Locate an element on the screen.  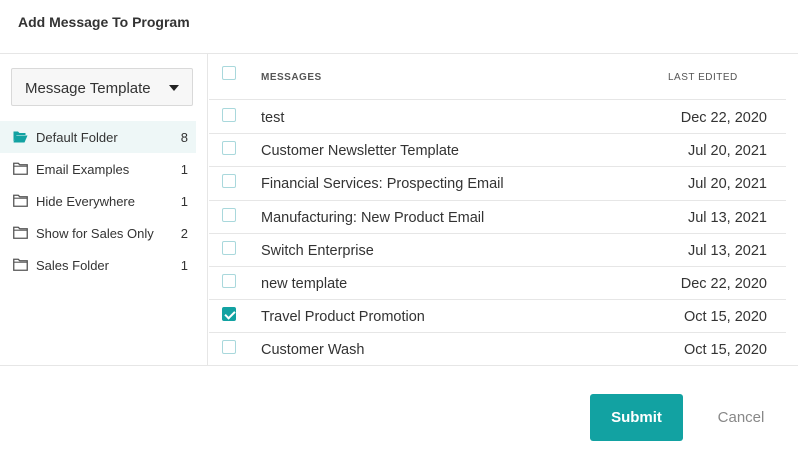
column-header-last-edited: LAST EDITED is located at coordinates (703, 77).